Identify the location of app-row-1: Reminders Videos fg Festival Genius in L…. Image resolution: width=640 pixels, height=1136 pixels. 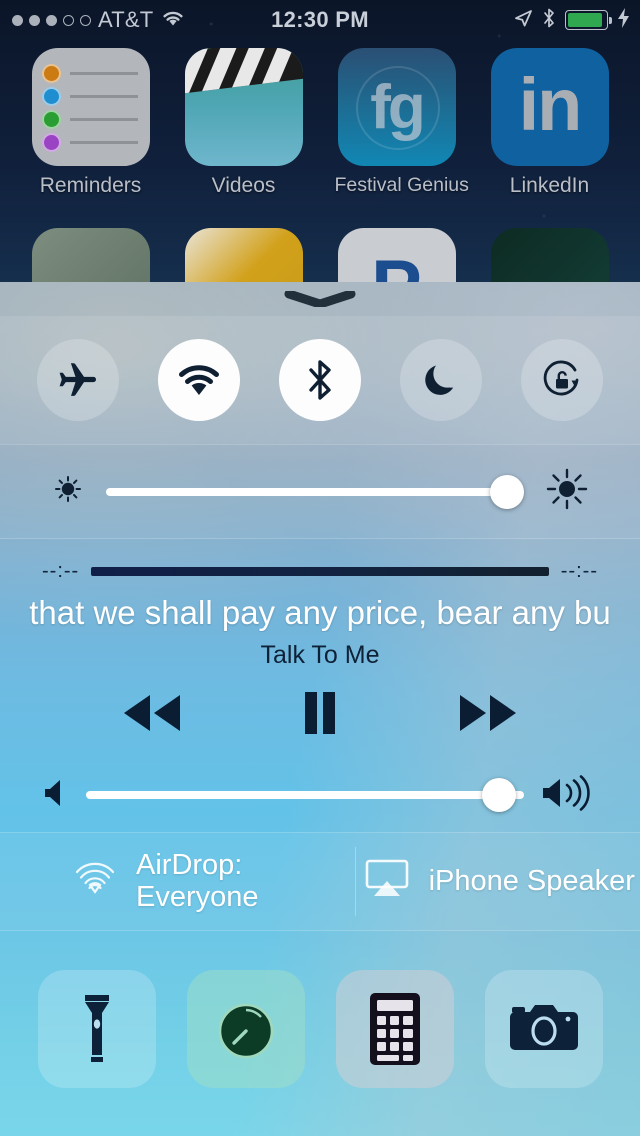
(320, 123).